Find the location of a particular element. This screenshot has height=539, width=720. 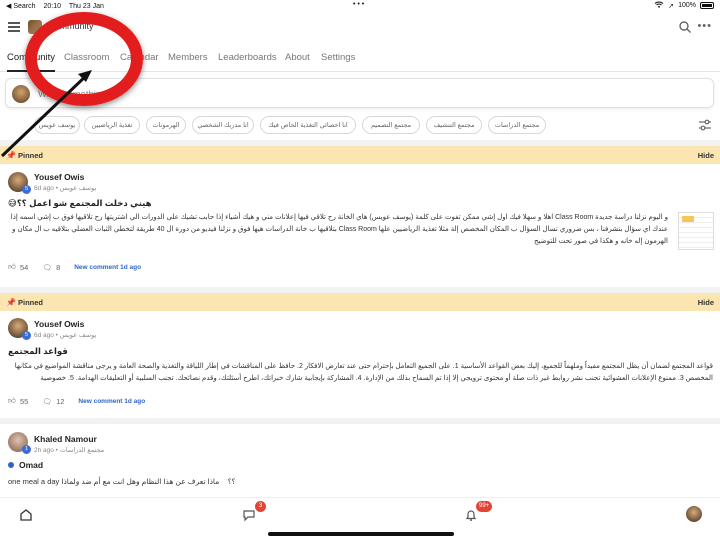

annotation-arrow is located at coordinates (46, 114).